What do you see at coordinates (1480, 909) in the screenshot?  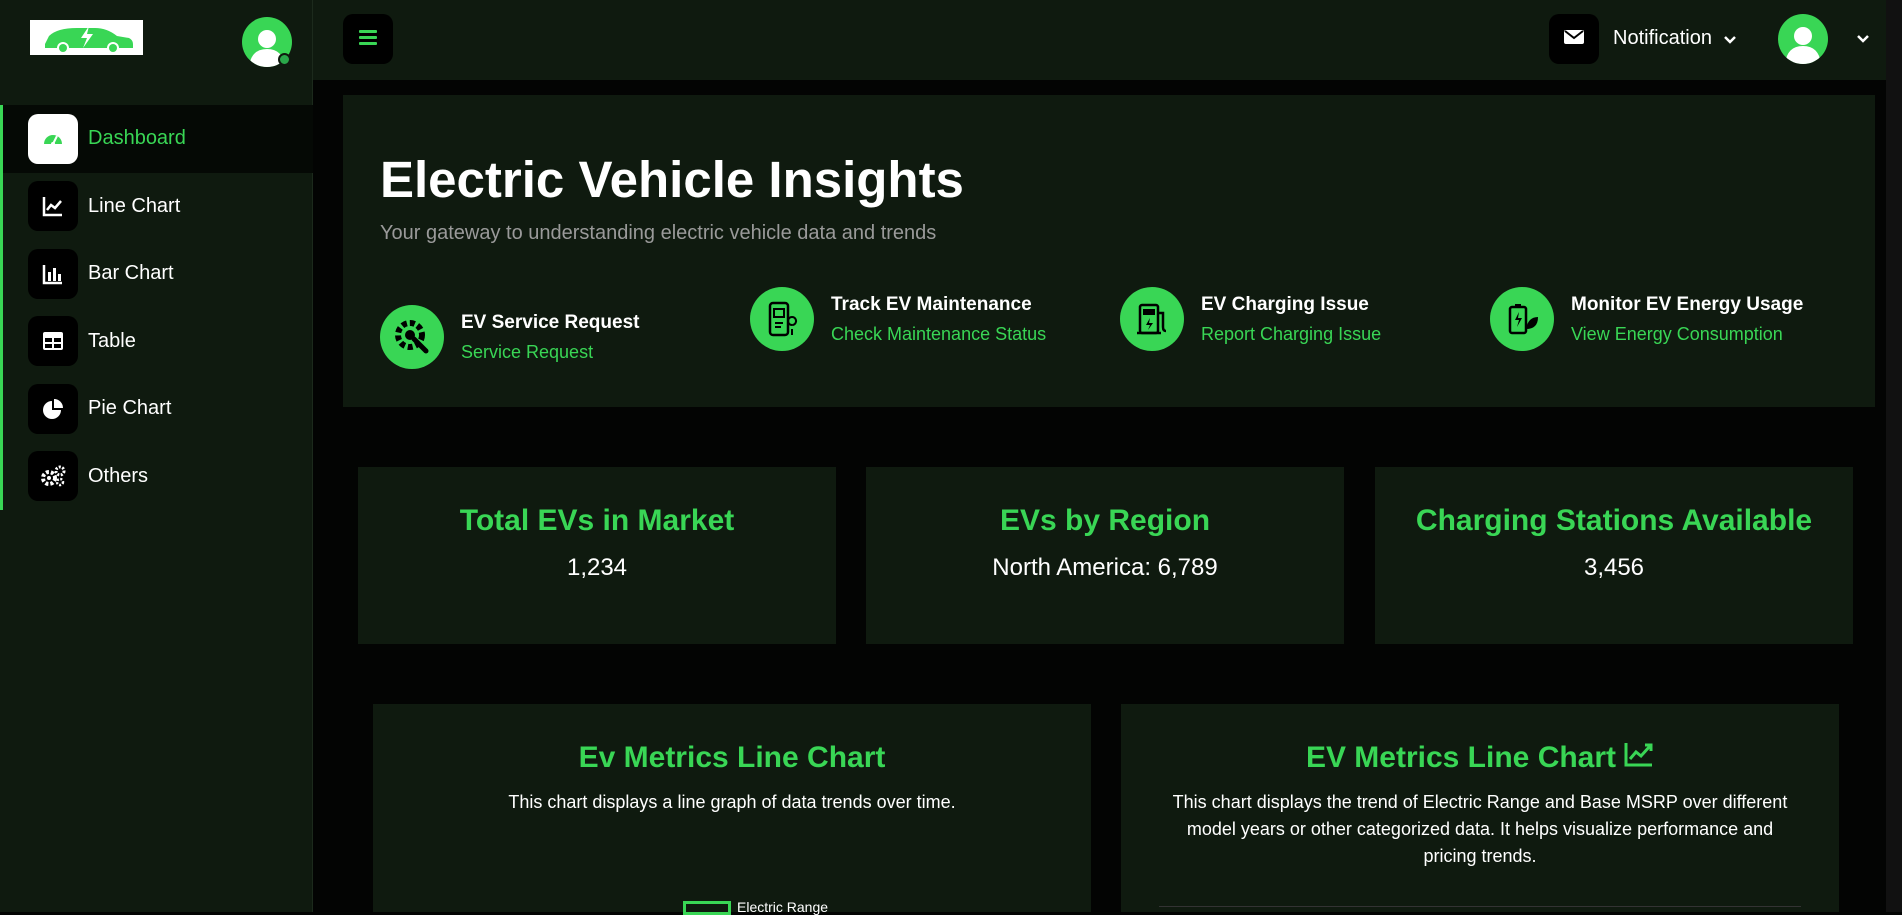 I see `chart-area-edge` at bounding box center [1480, 909].